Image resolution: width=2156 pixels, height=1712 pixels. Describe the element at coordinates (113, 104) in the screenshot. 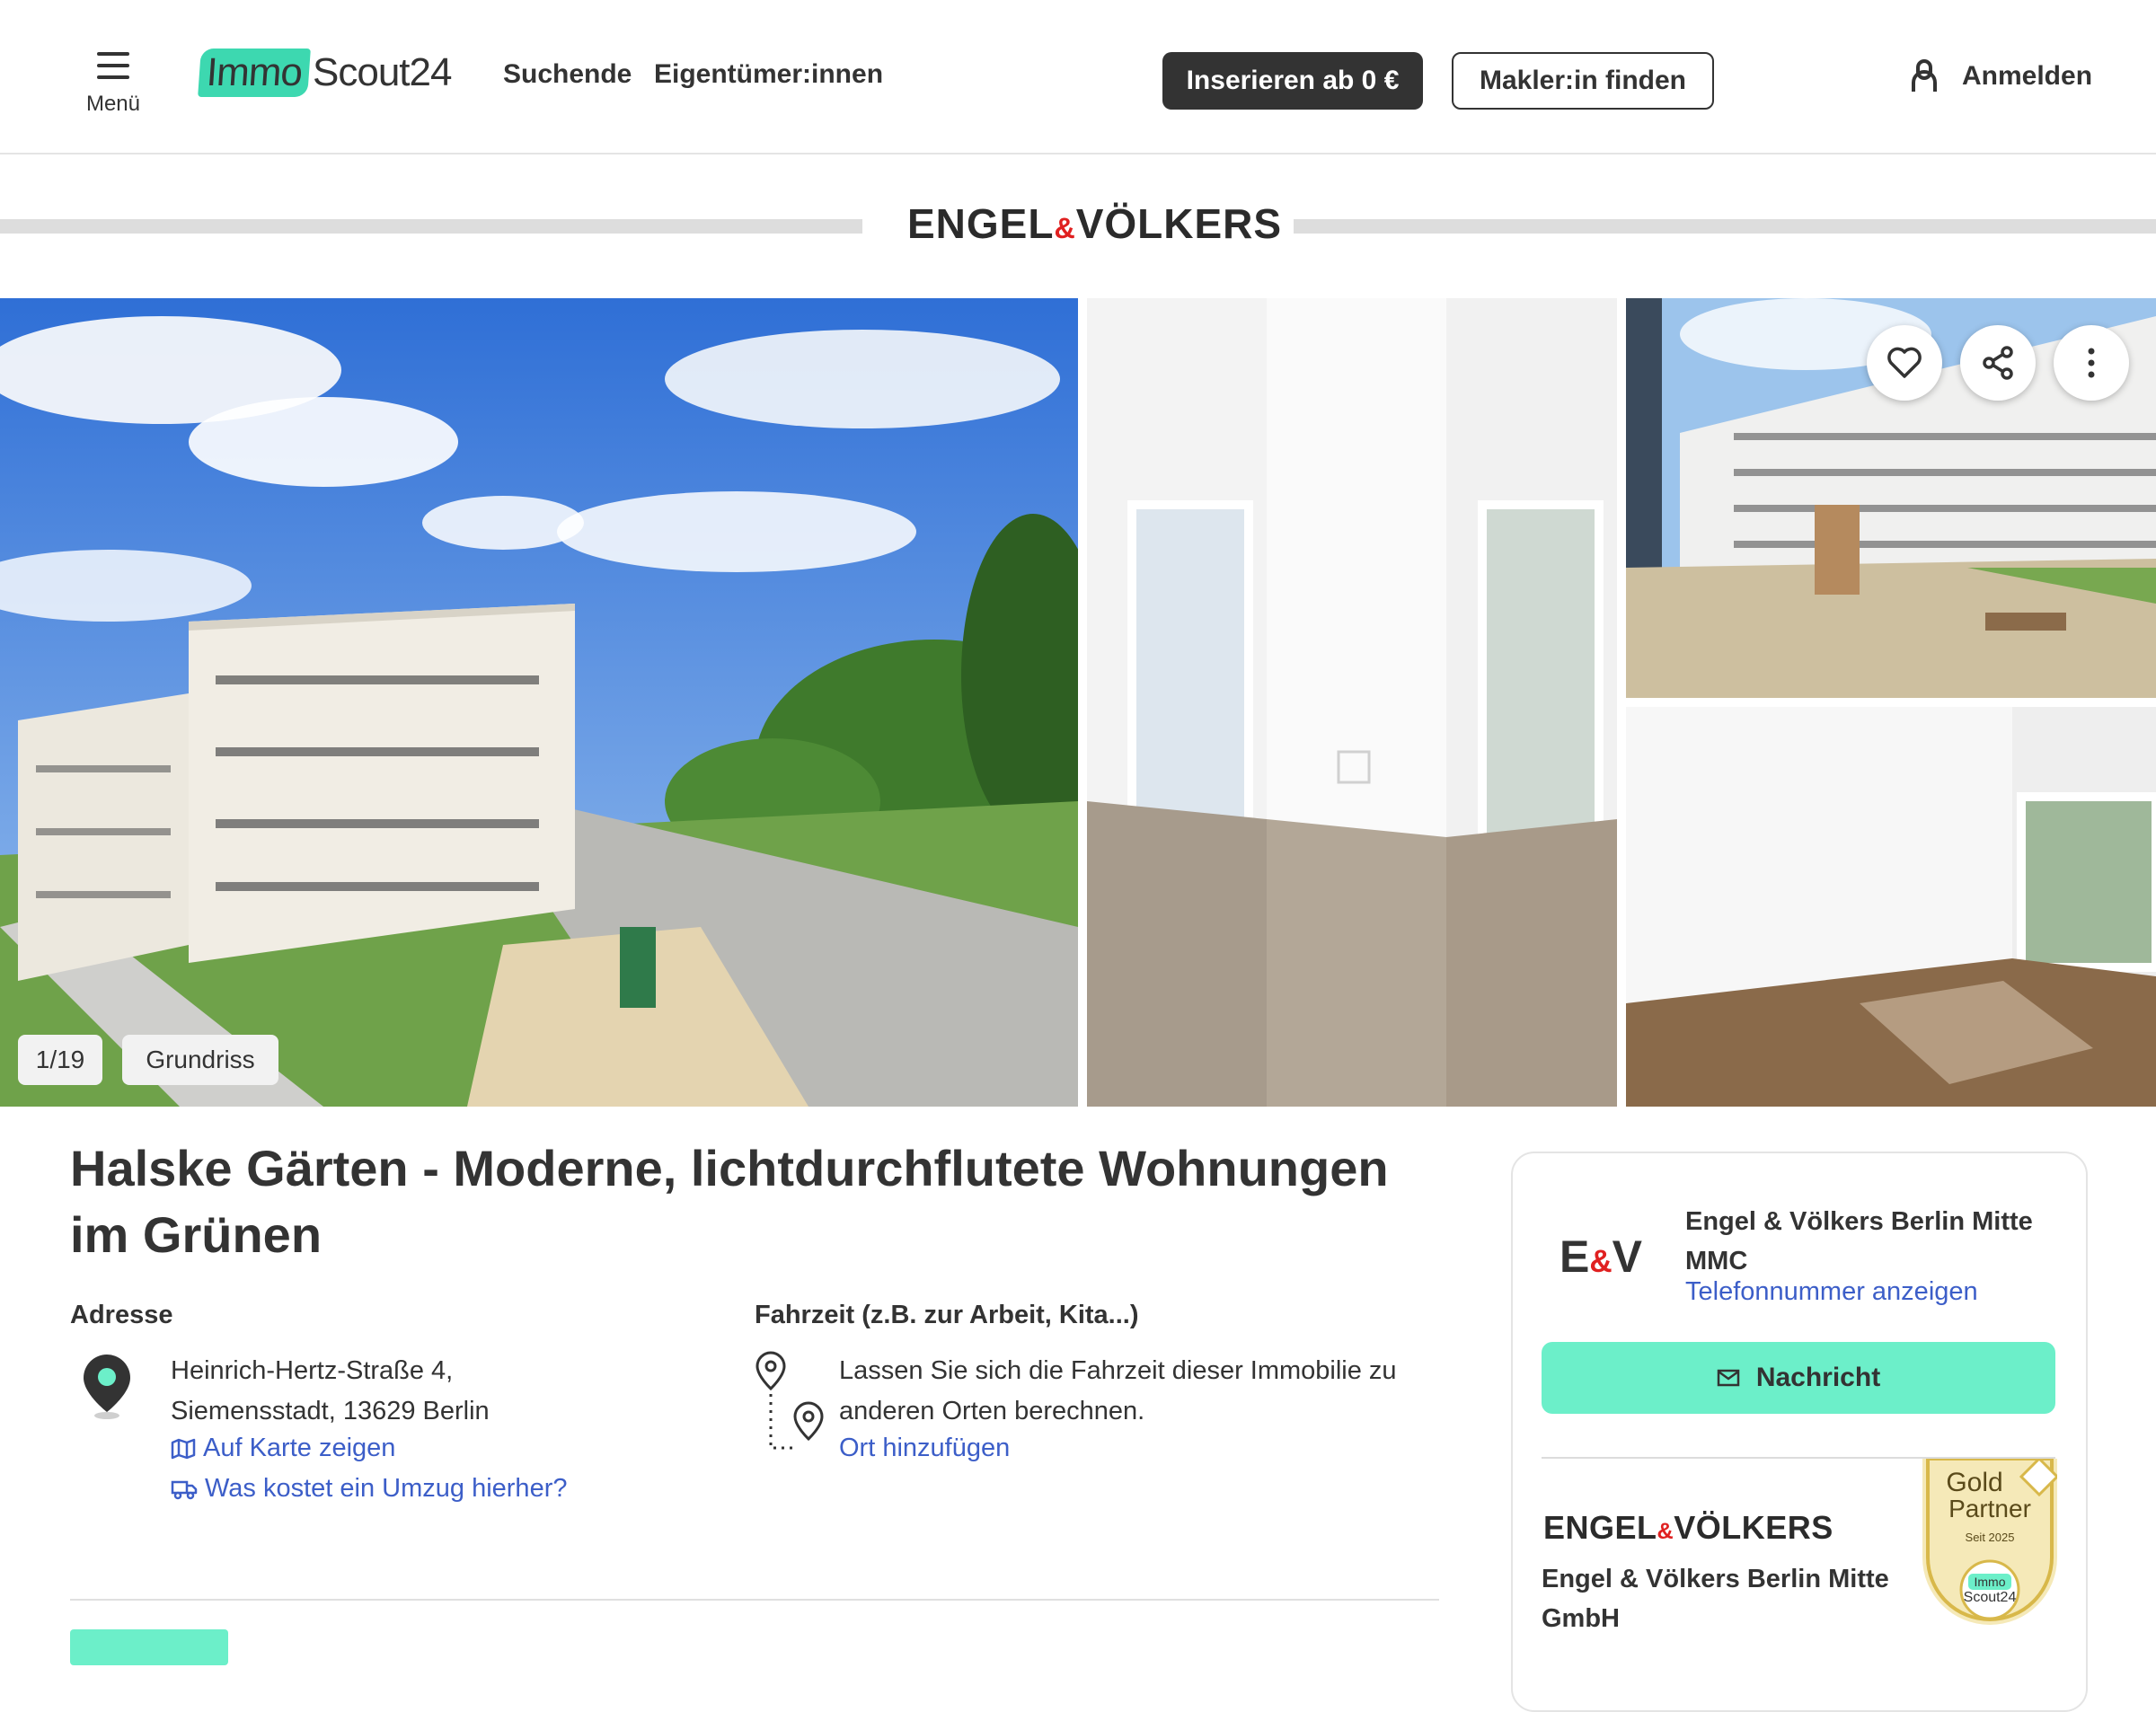

I see `menu-label: Menü` at that location.